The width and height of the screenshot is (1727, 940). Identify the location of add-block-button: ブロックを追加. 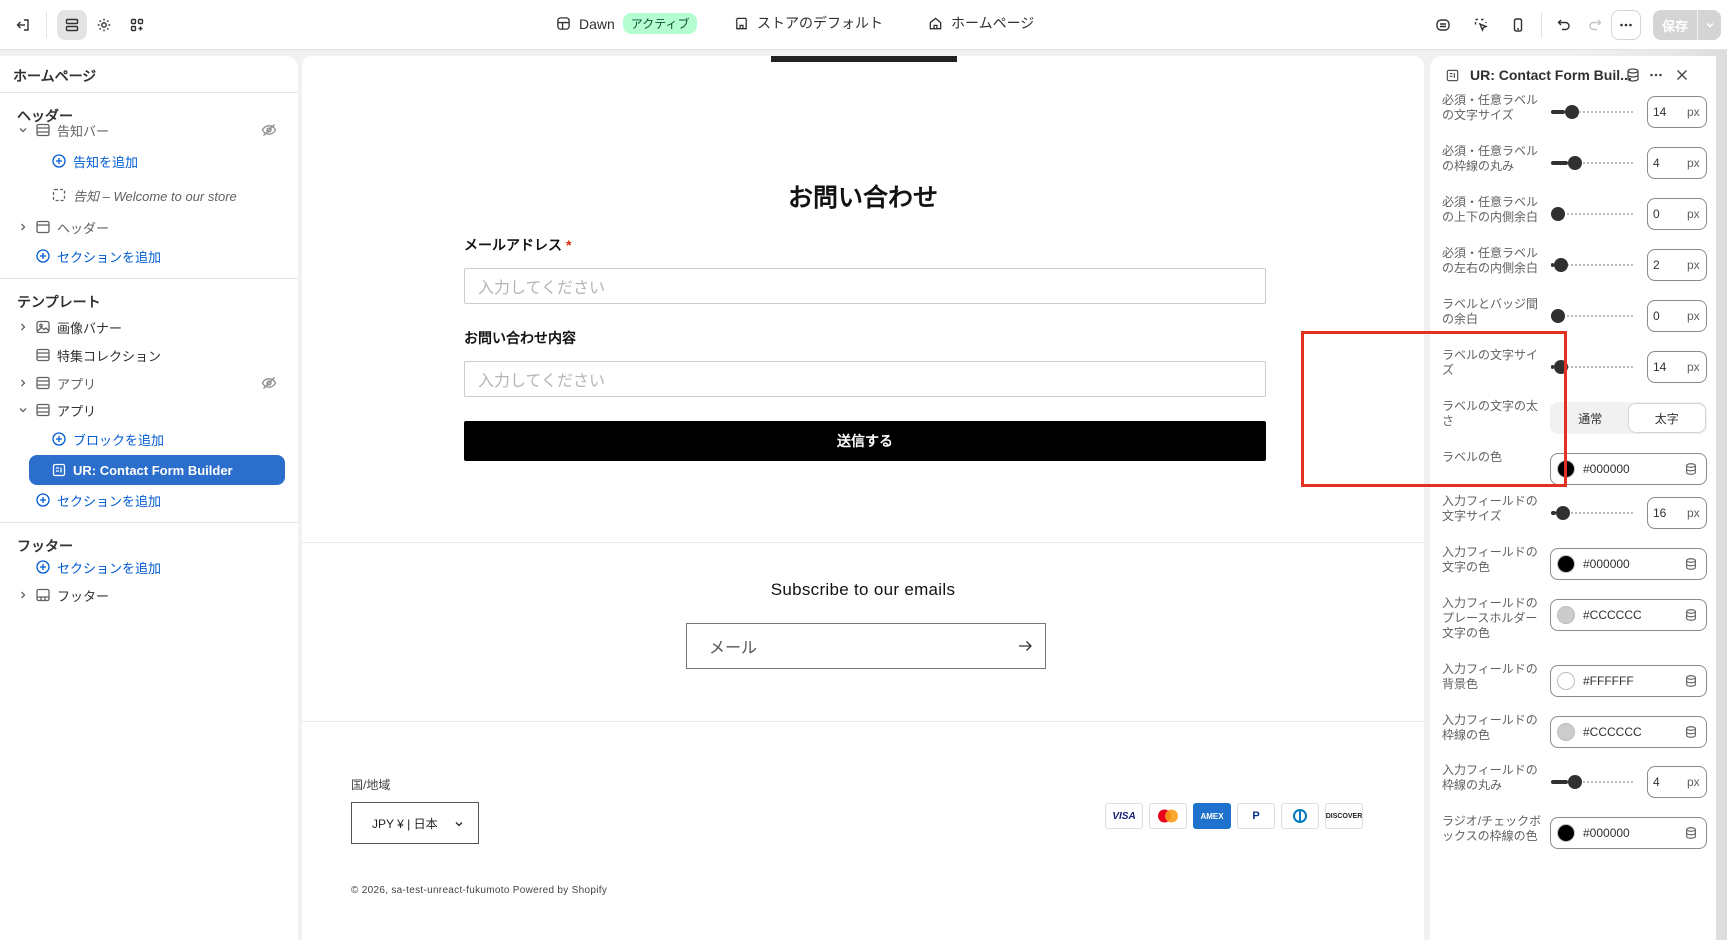
(149, 439).